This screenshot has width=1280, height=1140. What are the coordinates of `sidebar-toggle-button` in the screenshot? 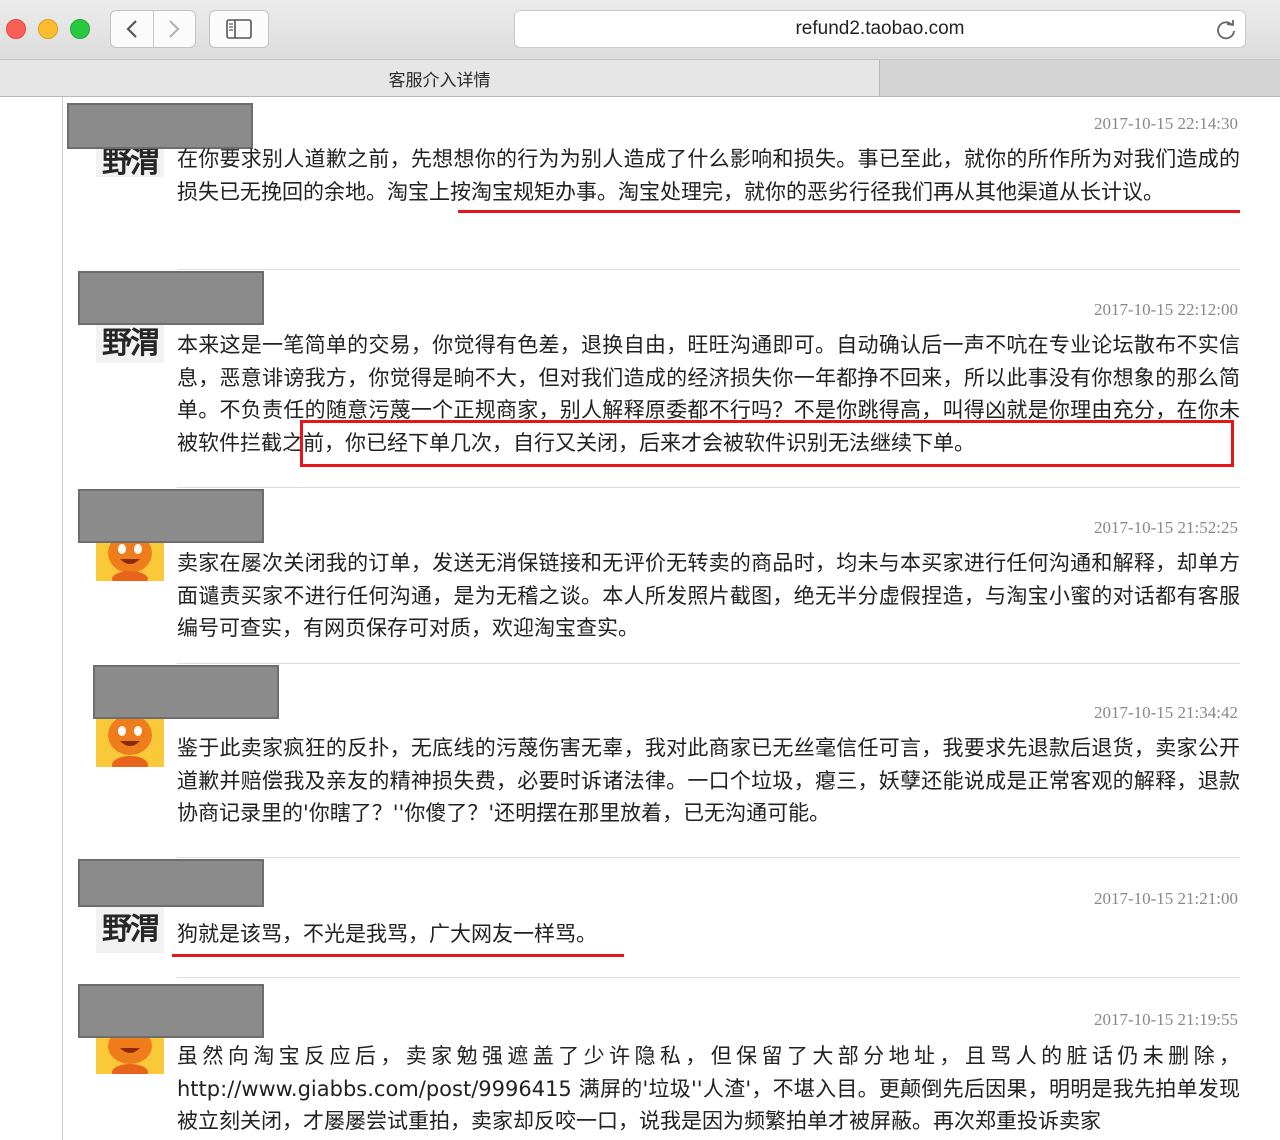 It's located at (239, 29).